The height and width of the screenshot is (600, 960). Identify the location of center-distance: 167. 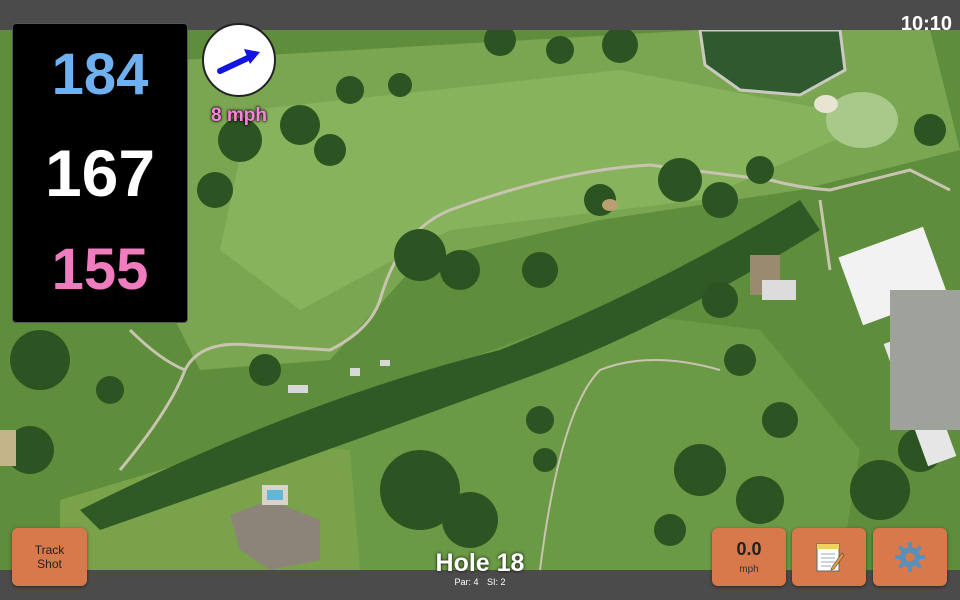
(100, 173).